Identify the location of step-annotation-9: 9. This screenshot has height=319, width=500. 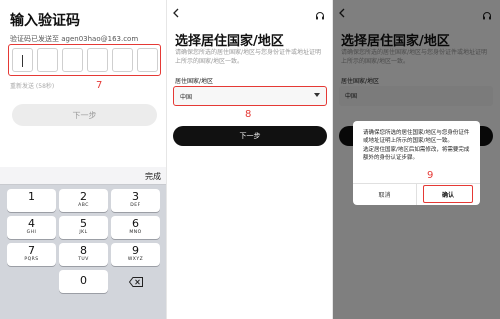
(430, 175).